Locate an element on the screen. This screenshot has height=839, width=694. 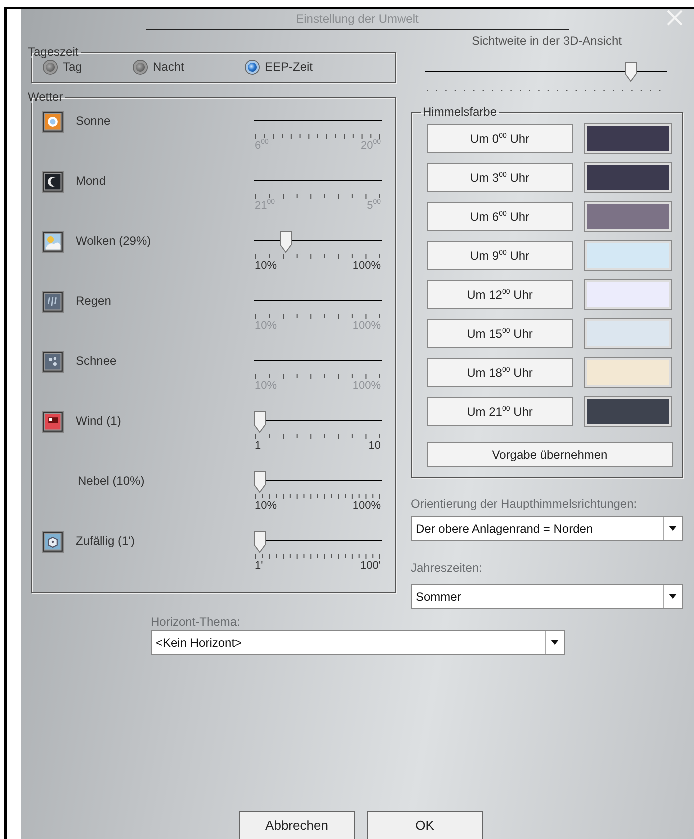
time-button: Um 15$^{00}$ Uhr is located at coordinates (500, 333).